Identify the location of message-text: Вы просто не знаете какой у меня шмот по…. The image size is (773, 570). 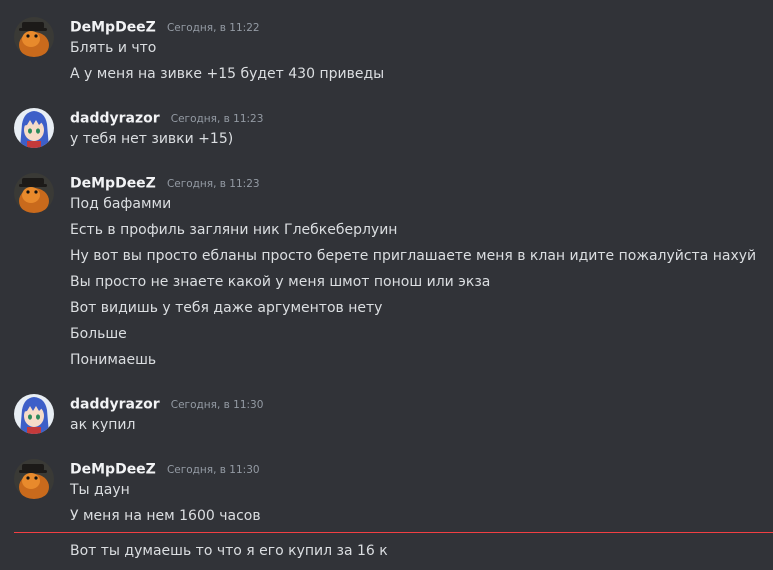
(280, 282).